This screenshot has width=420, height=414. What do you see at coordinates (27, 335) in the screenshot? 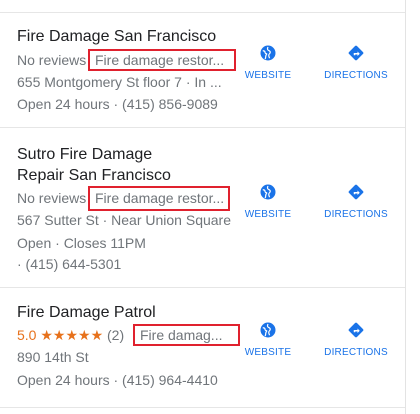
I see `rating-value: 5.0` at bounding box center [27, 335].